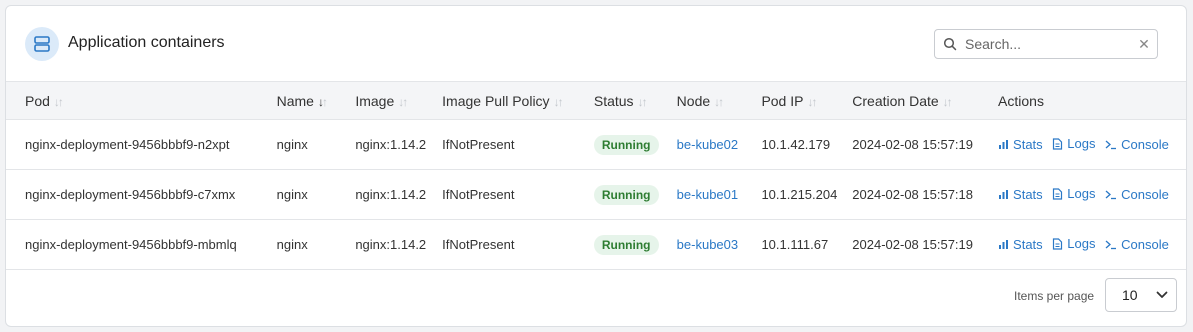 The height and width of the screenshot is (332, 1193). Describe the element at coordinates (130, 194) in the screenshot. I see `pod-cell: nginx-deployment-9456bbbf9-c7xmx` at that location.